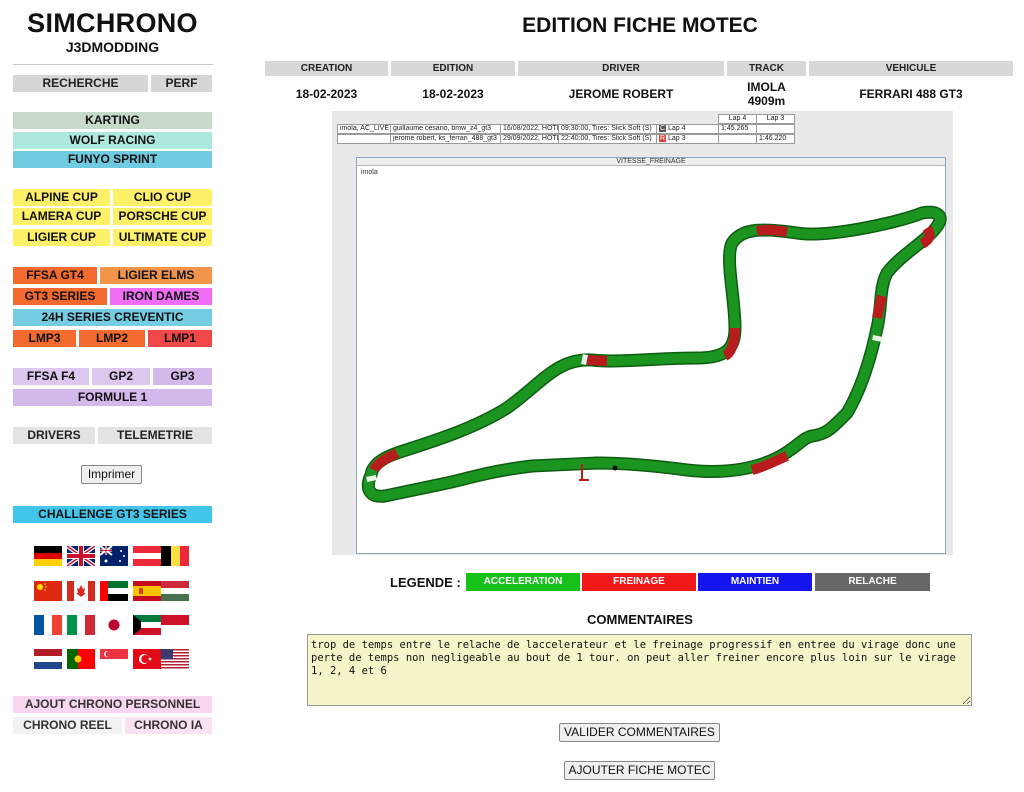 The width and height of the screenshot is (1024, 792). What do you see at coordinates (147, 625) in the screenshot?
I see `kuwait-flag` at bounding box center [147, 625].